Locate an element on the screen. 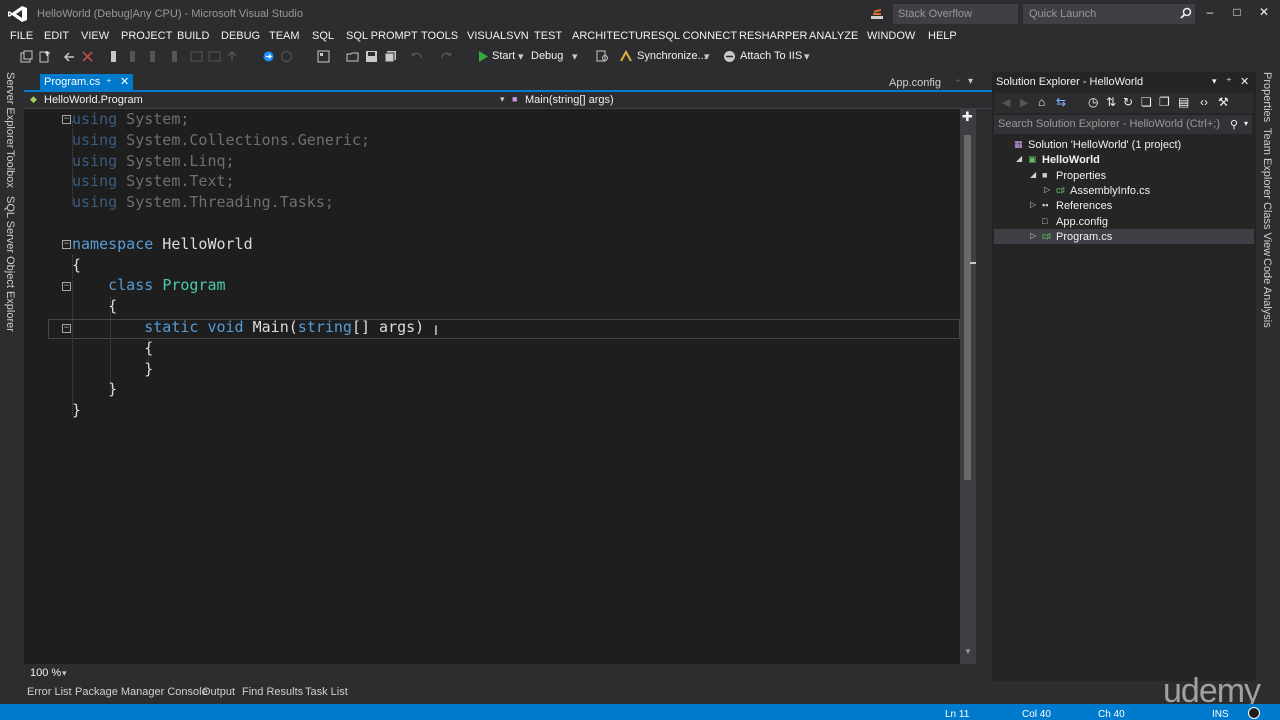 The image size is (1280, 720). properties-icon: ▤ is located at coordinates (1183, 102).